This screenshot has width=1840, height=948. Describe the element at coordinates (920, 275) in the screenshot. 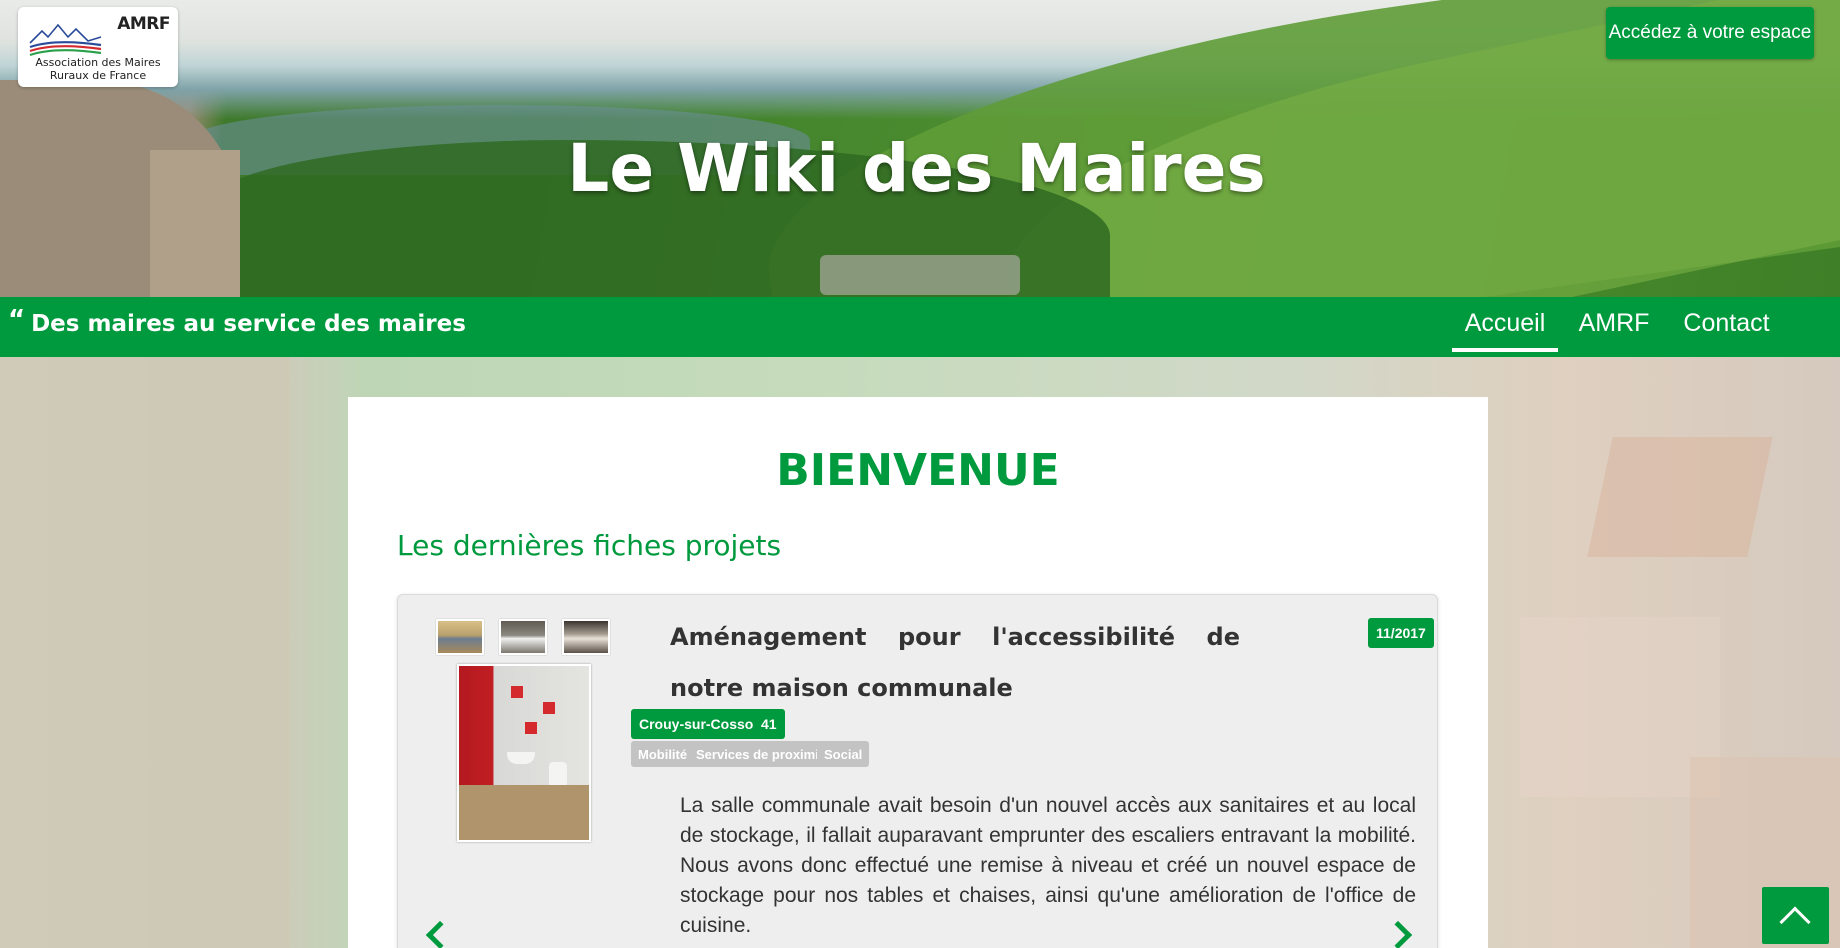

I see `hero-village` at that location.